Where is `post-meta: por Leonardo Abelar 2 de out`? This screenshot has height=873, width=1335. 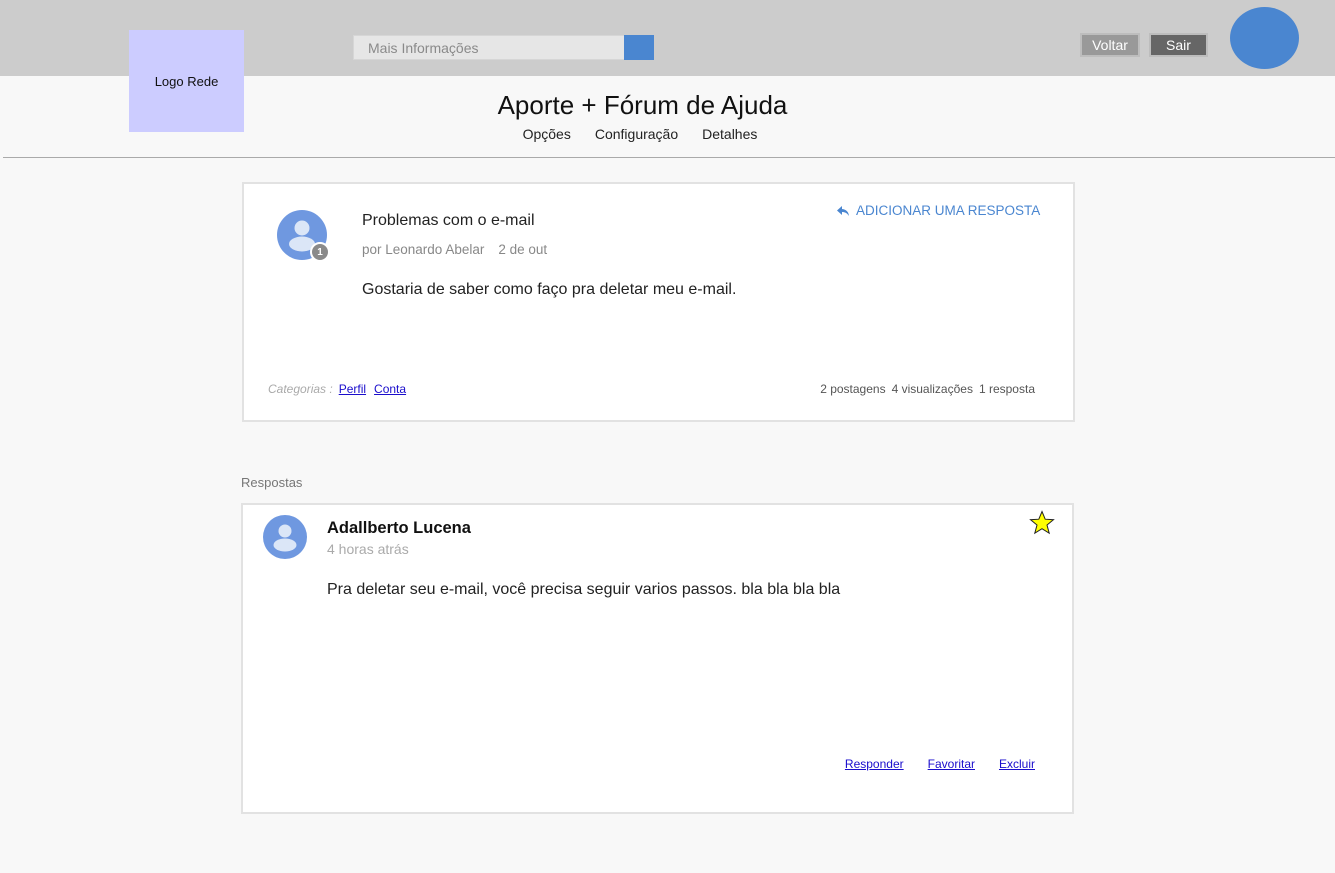
post-meta: por Leonardo Abelar 2 de out is located at coordinates (454, 249).